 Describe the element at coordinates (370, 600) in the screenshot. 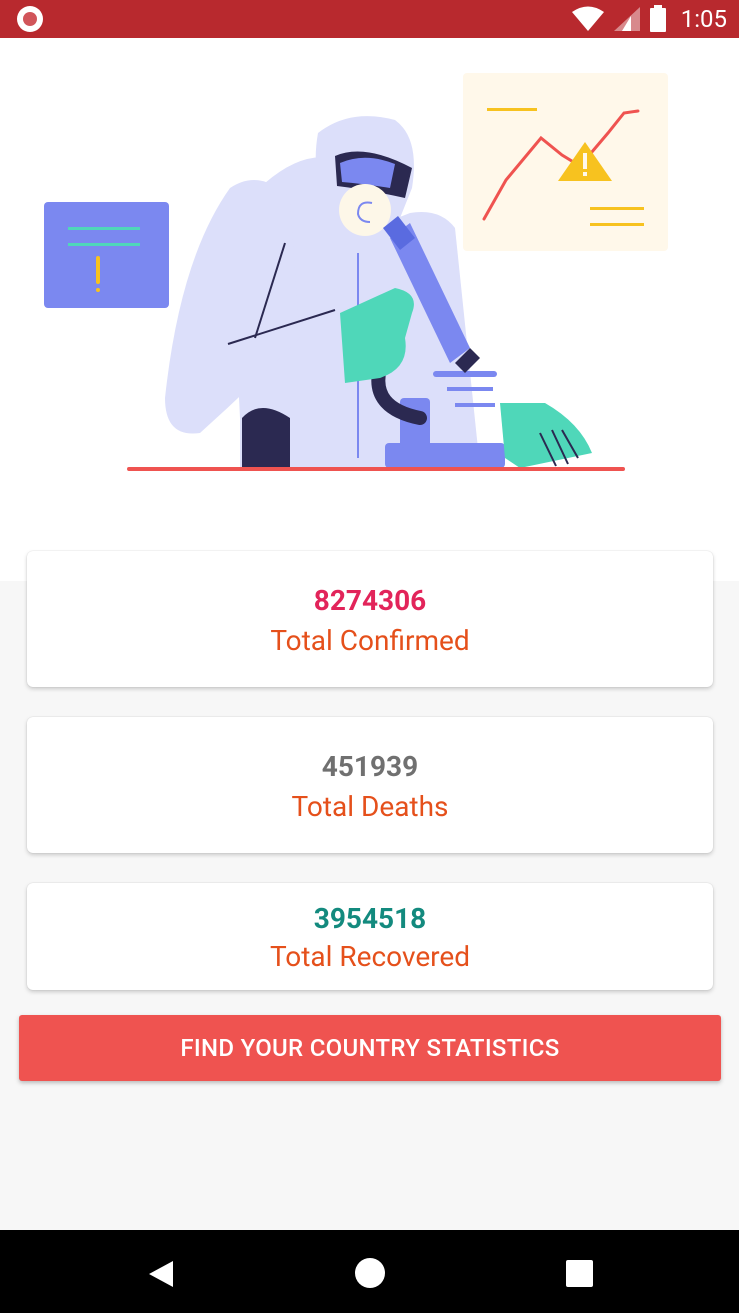

I see `confirmed-count: 8274306` at that location.